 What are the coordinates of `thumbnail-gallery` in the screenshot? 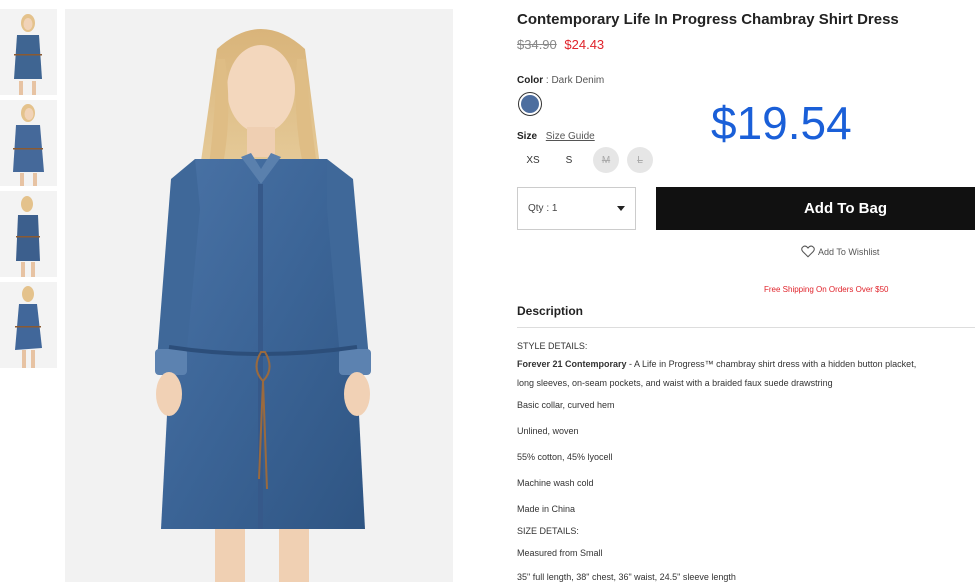 It's located at (28, 191).